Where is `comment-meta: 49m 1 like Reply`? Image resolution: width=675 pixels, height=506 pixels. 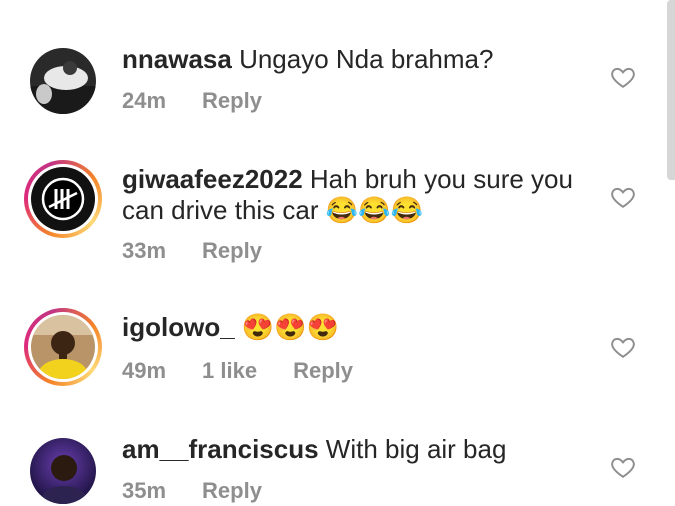 comment-meta: 49m 1 like Reply is located at coordinates (255, 371).